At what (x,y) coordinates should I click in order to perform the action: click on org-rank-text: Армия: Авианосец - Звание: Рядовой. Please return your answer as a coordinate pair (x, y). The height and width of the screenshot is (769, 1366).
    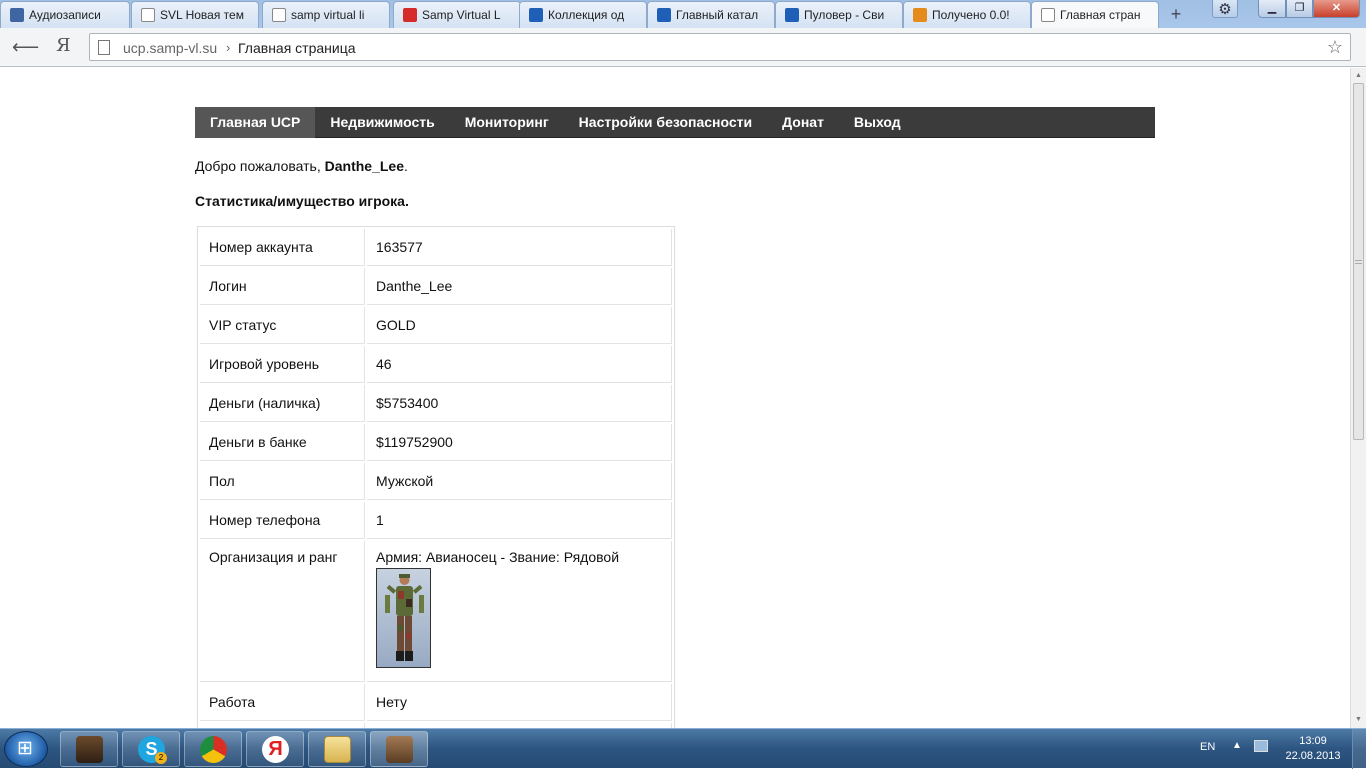
    Looking at the image, I should click on (498, 557).